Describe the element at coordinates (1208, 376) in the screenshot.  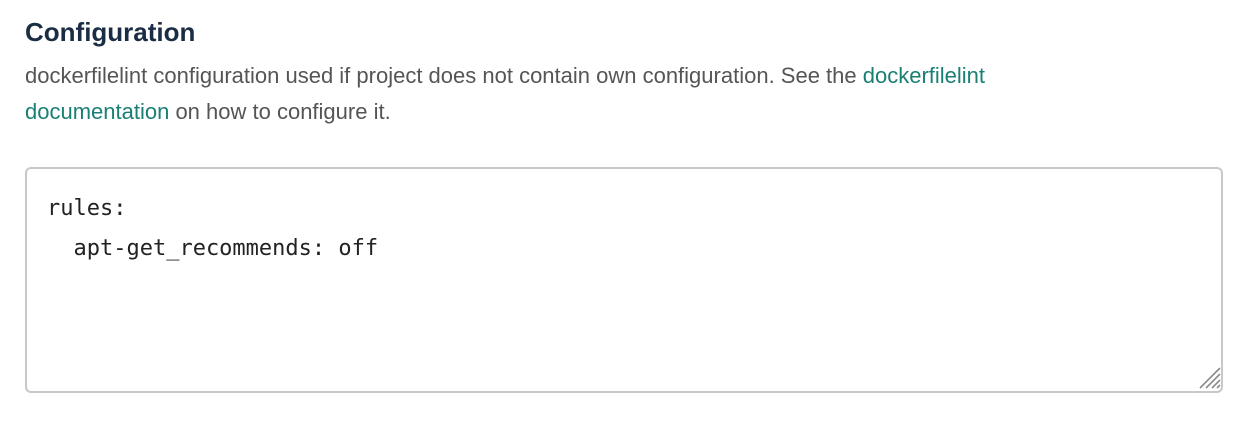
I see `resize-handle-icon` at that location.